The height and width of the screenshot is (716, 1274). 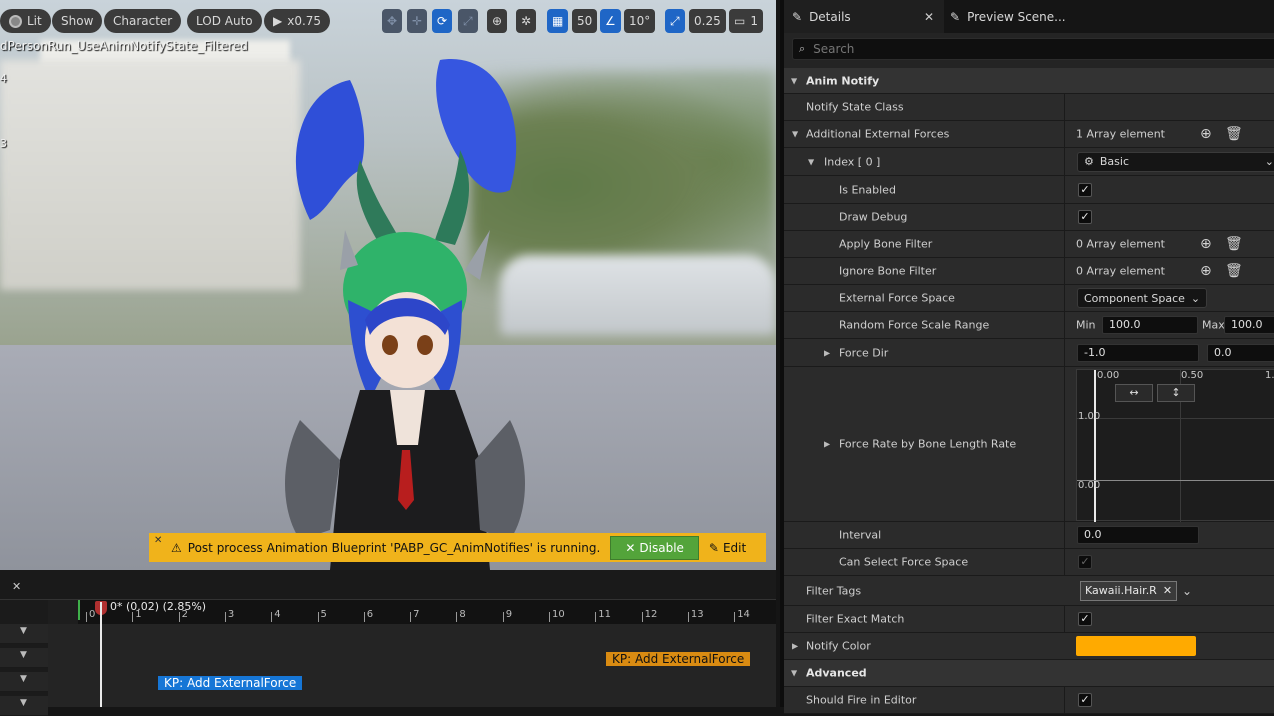 What do you see at coordinates (77, 21) in the screenshot?
I see `show-button: Show` at bounding box center [77, 21].